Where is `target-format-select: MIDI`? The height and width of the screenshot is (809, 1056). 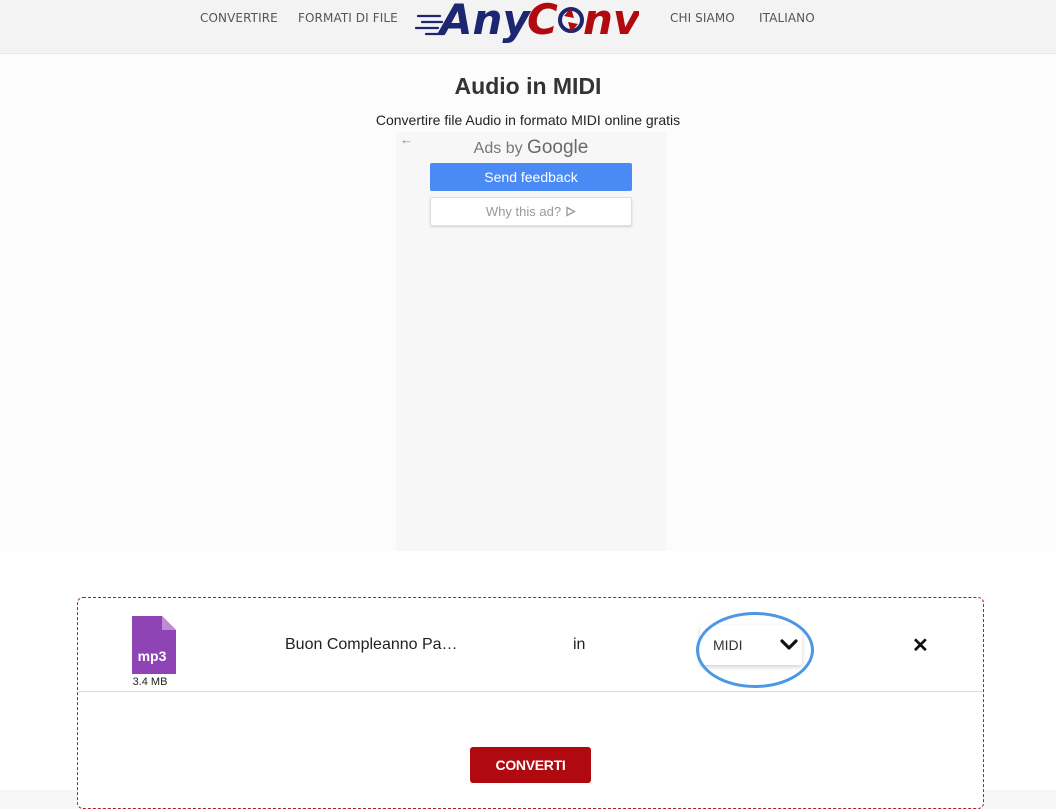 target-format-select: MIDI is located at coordinates (751, 645).